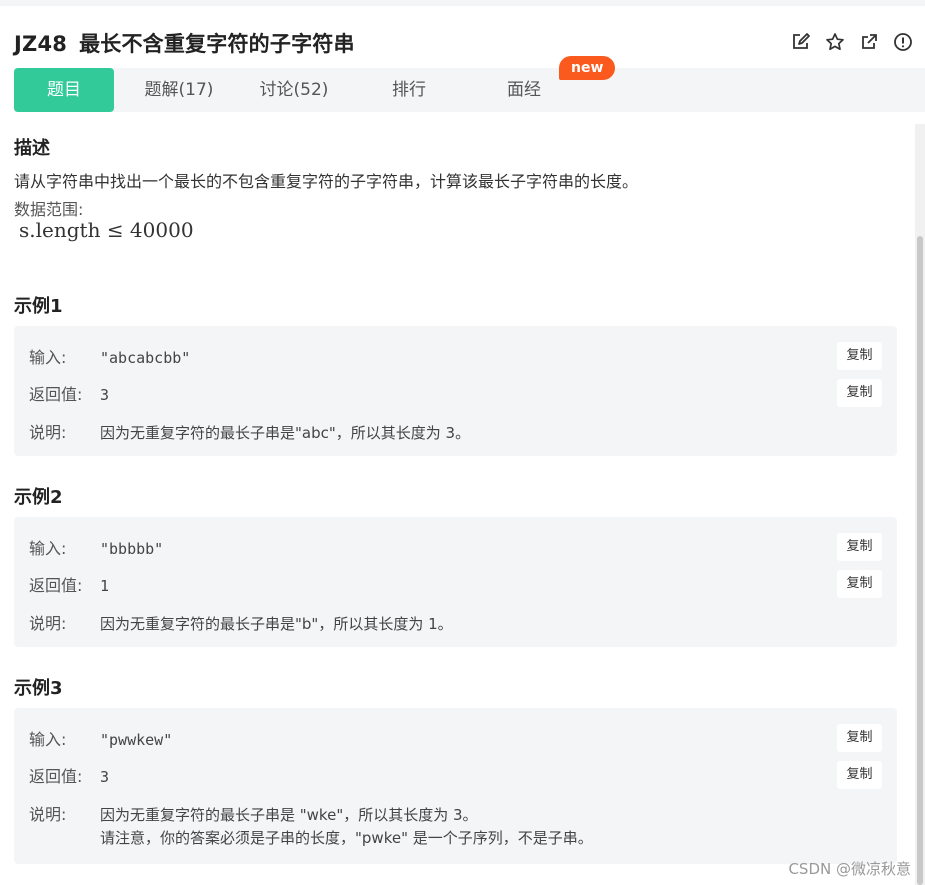 The width and height of the screenshot is (925, 885). Describe the element at coordinates (587, 68) in the screenshot. I see `new-badge: new` at that location.